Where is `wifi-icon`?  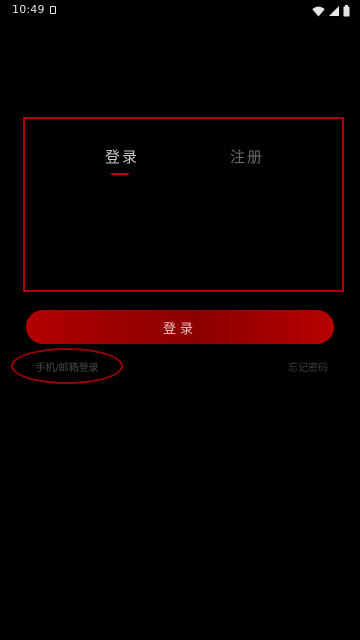
wifi-icon is located at coordinates (318, 11).